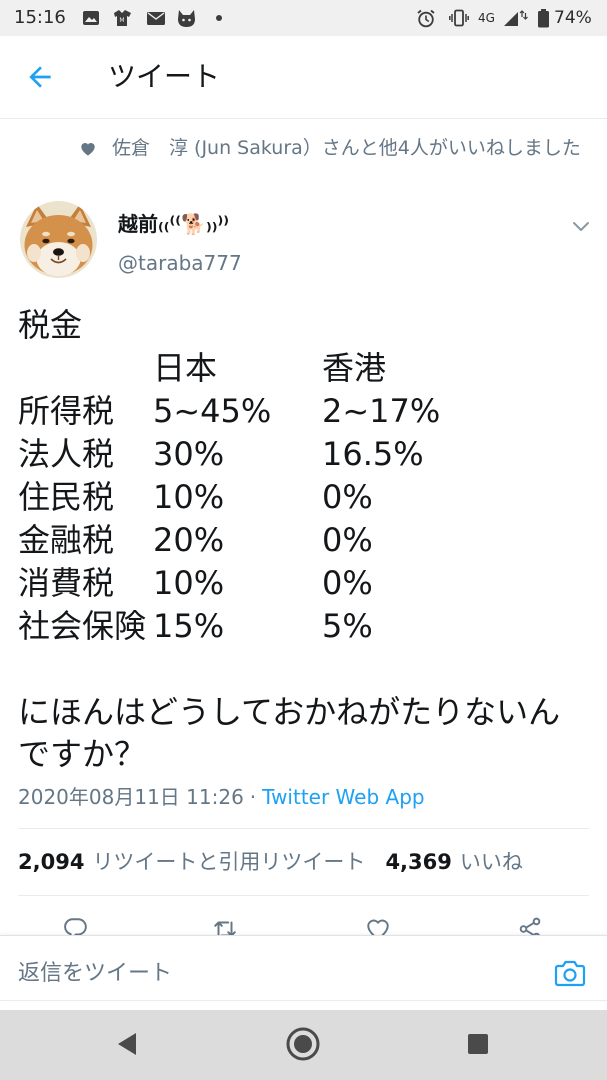 This screenshot has height=1080, width=607. What do you see at coordinates (303, 118) in the screenshot?
I see `header-divider` at bounding box center [303, 118].